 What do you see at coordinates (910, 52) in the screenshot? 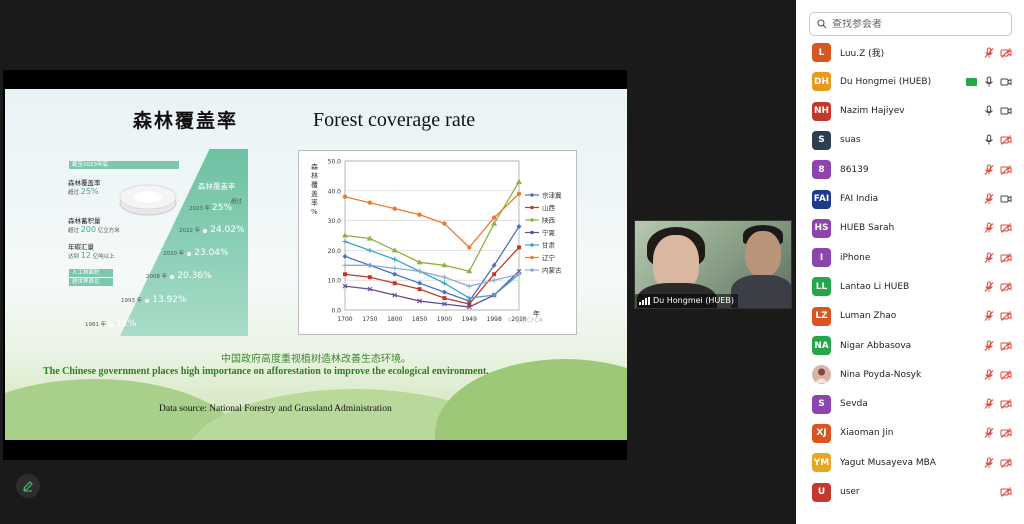
I see `participant-row: L Luu.Z (我)` at bounding box center [910, 52].